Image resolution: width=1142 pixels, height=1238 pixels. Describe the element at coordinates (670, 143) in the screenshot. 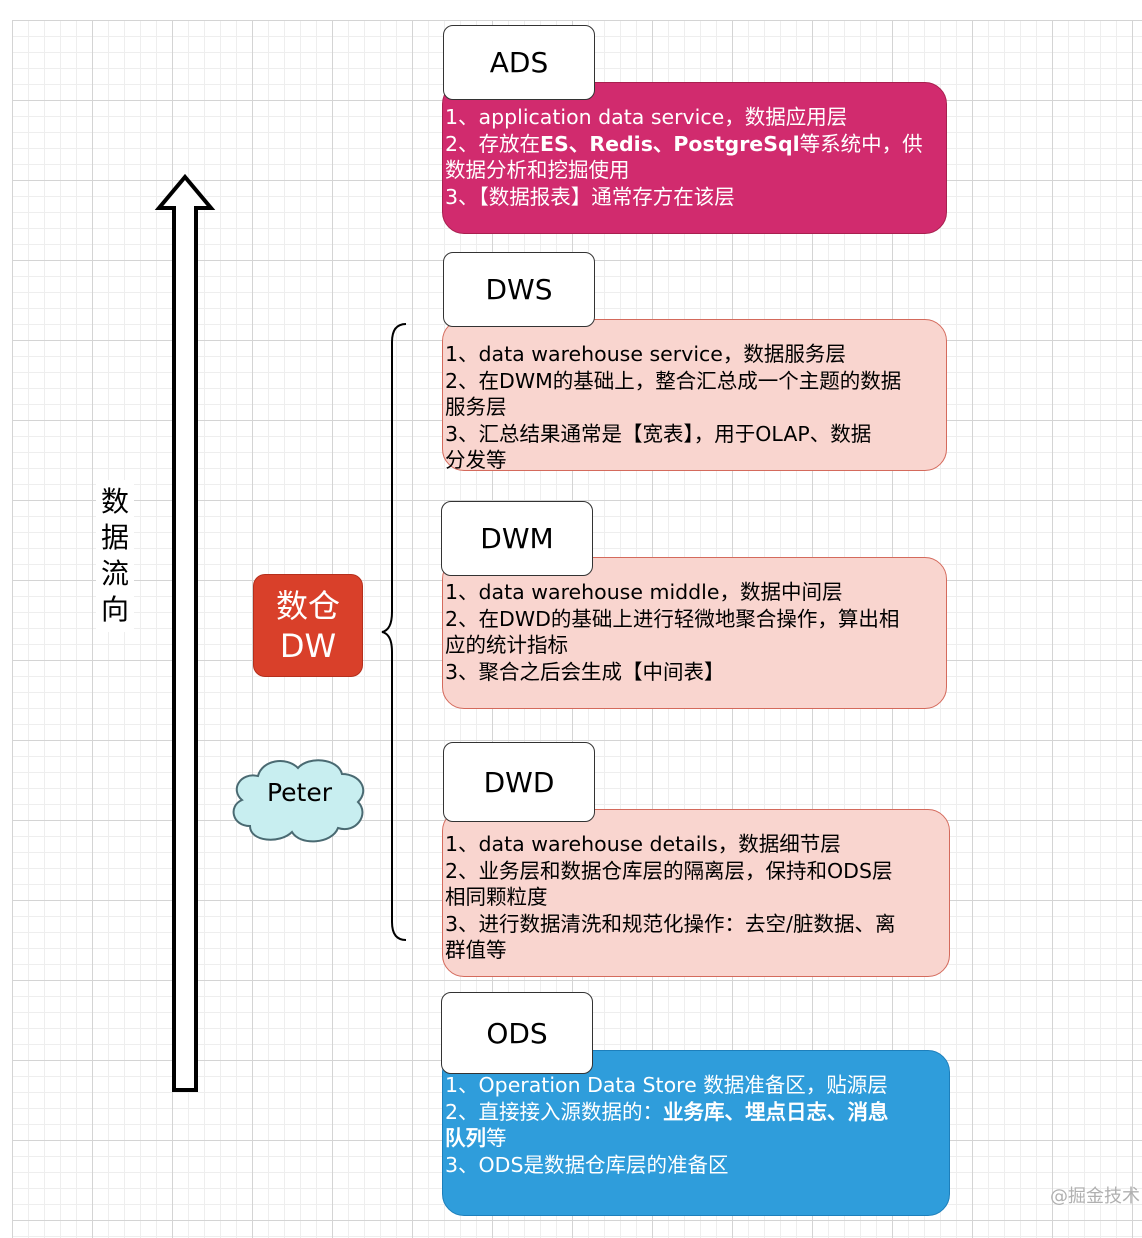

I see `ads-text-segment: ES、Redis、PostgreSql` at that location.